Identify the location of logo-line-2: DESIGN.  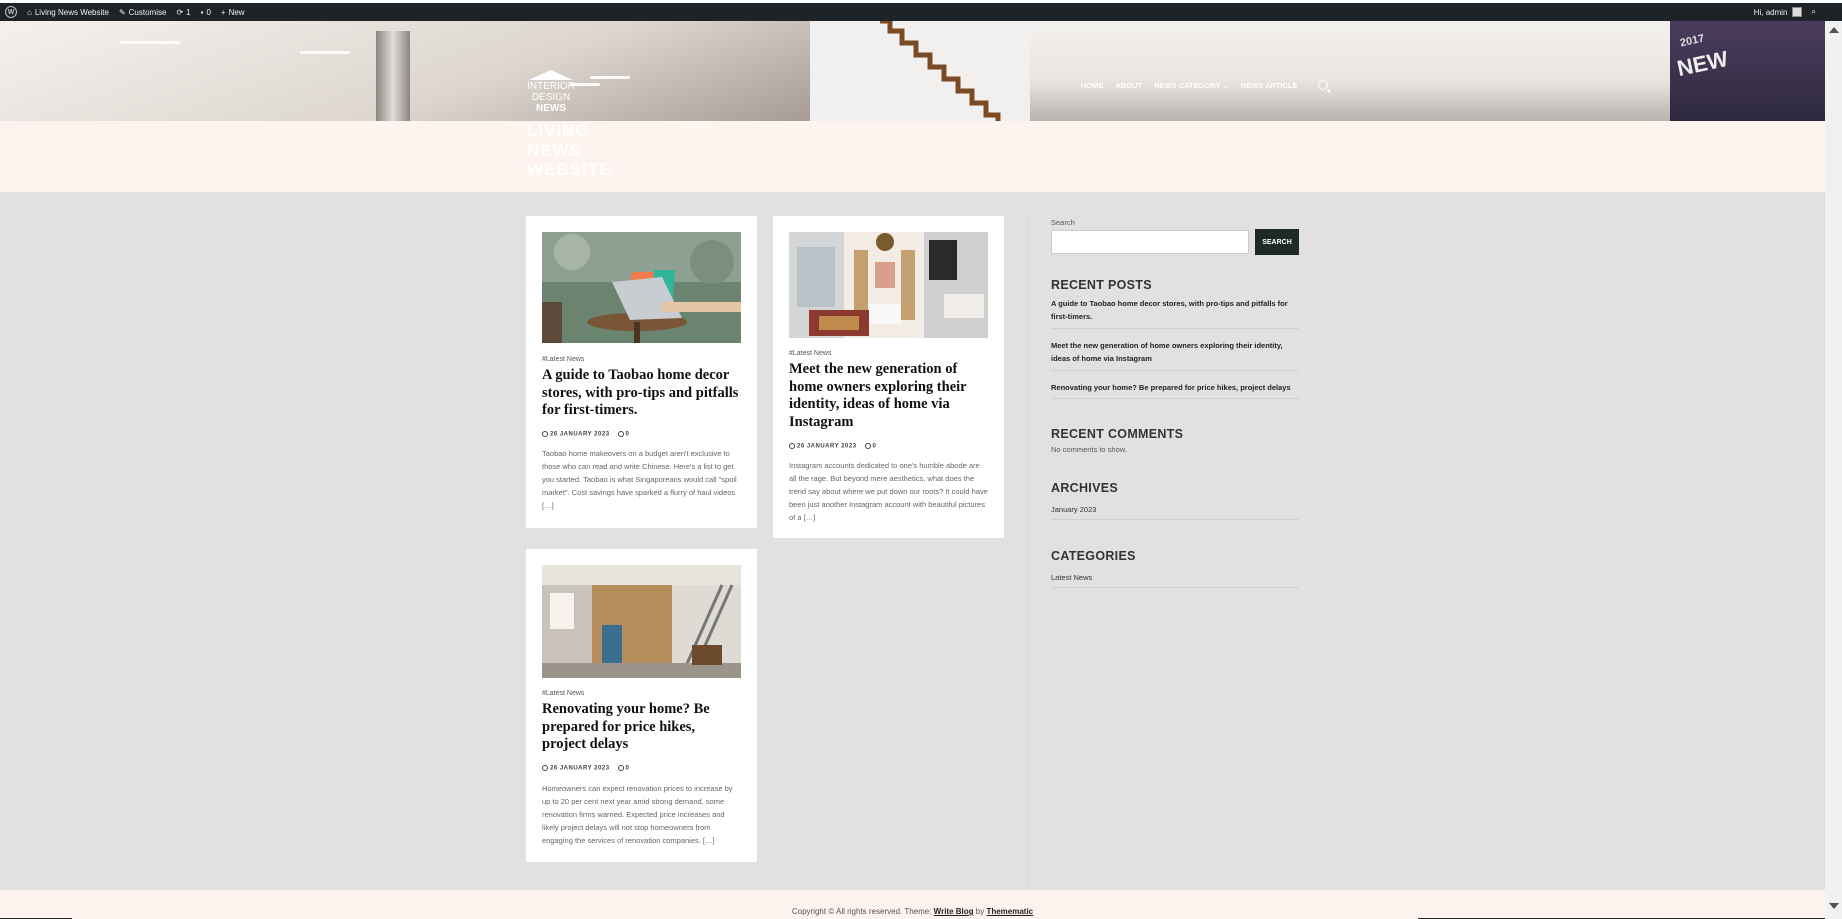
(551, 97).